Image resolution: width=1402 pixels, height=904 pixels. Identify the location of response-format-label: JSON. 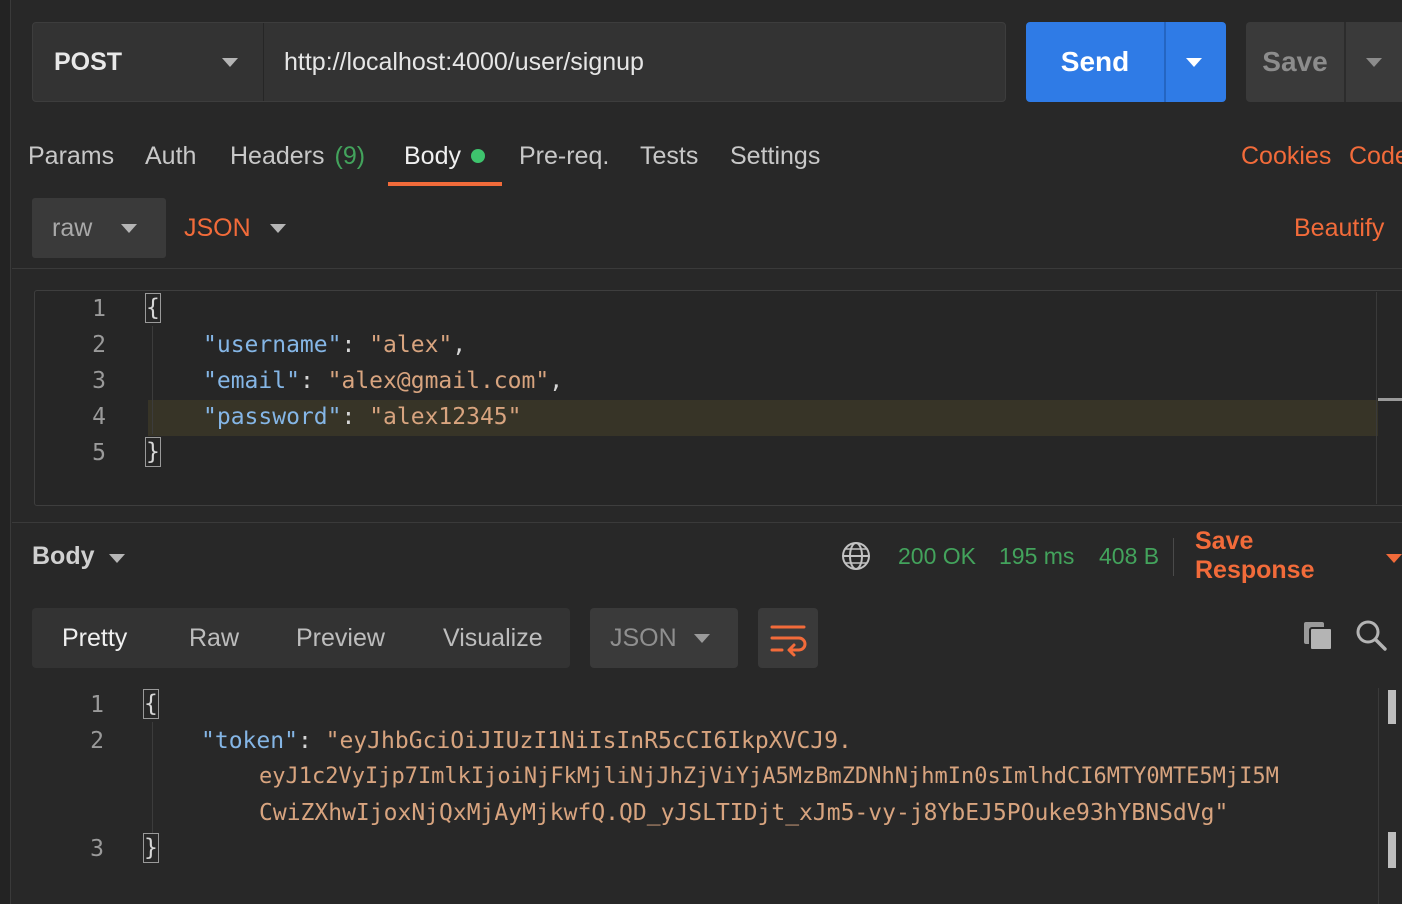
(643, 637).